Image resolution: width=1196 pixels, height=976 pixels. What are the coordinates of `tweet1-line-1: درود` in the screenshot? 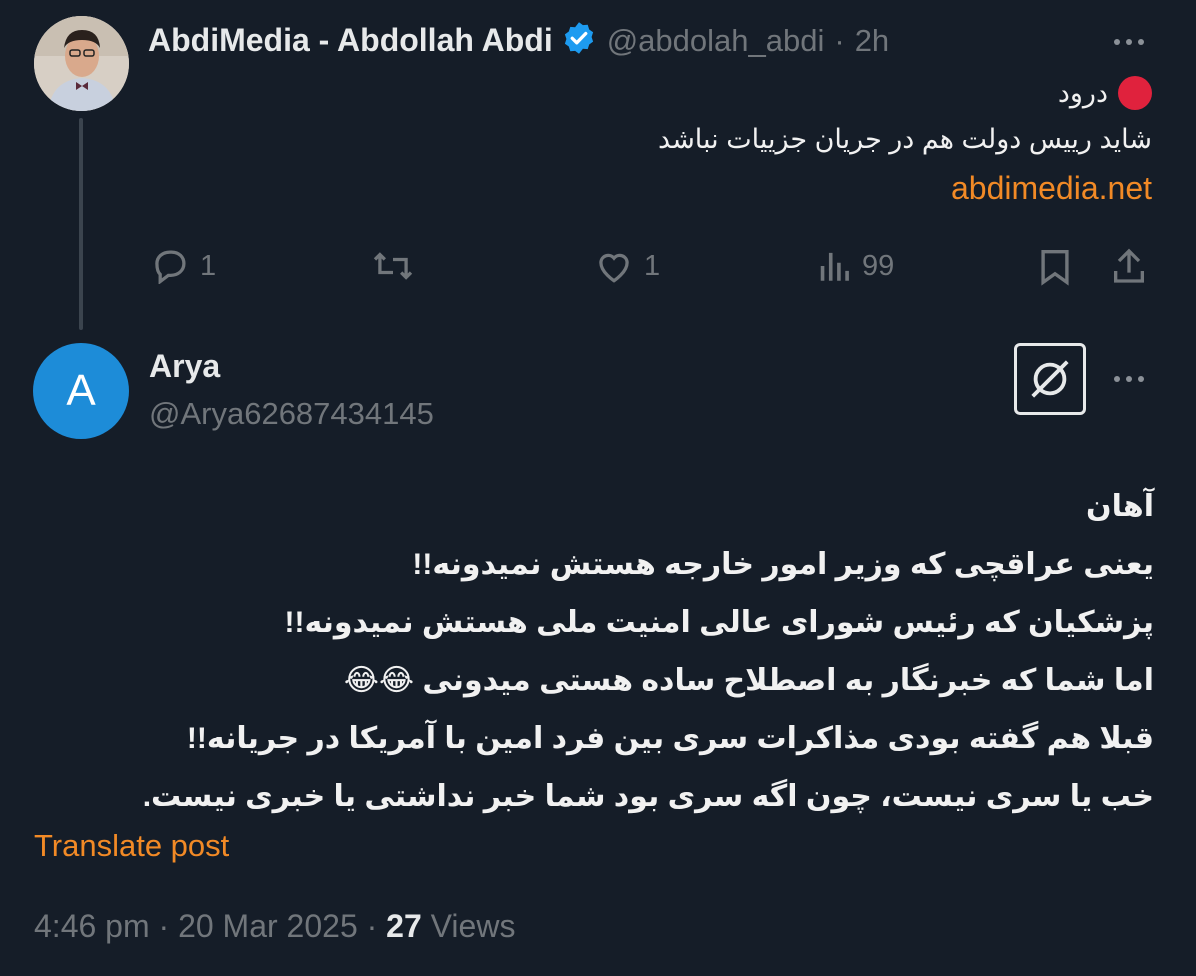 It's located at (1105, 93).